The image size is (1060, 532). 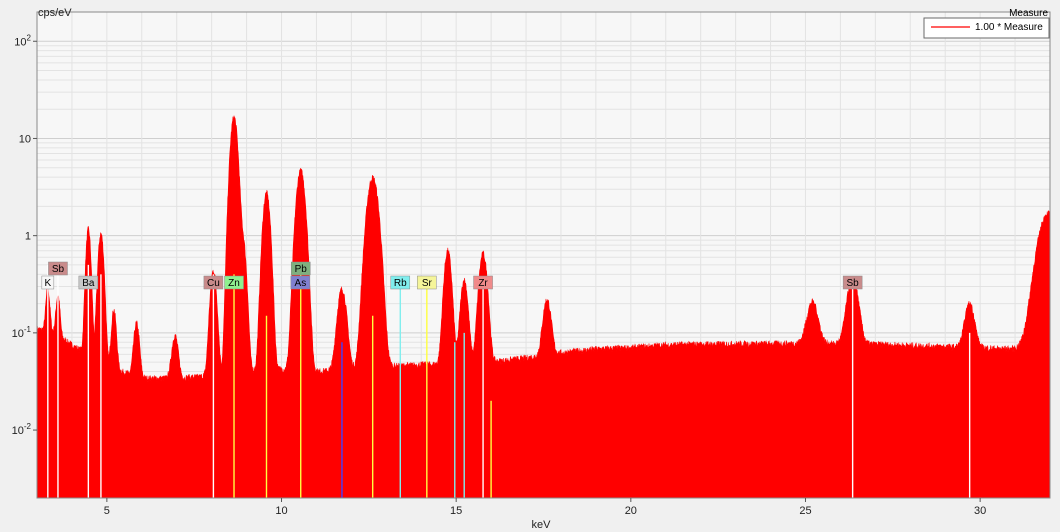 I want to click on legend: 1.00 * Measure, so click(x=986, y=28).